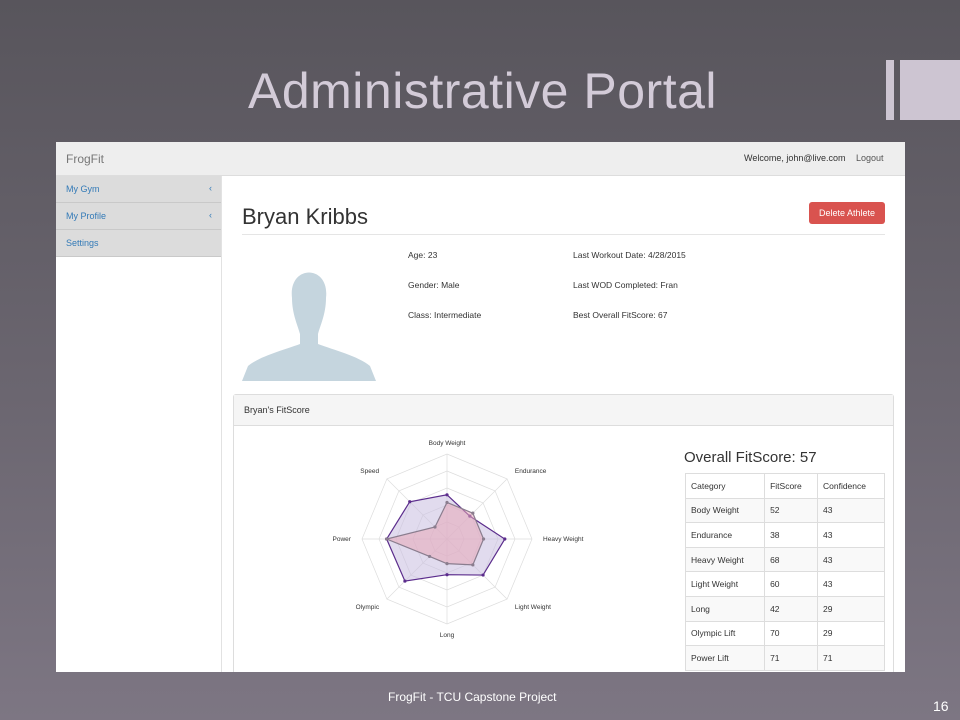  What do you see at coordinates (86, 216) in the screenshot?
I see `sidebar-item-label: My Profile` at bounding box center [86, 216].